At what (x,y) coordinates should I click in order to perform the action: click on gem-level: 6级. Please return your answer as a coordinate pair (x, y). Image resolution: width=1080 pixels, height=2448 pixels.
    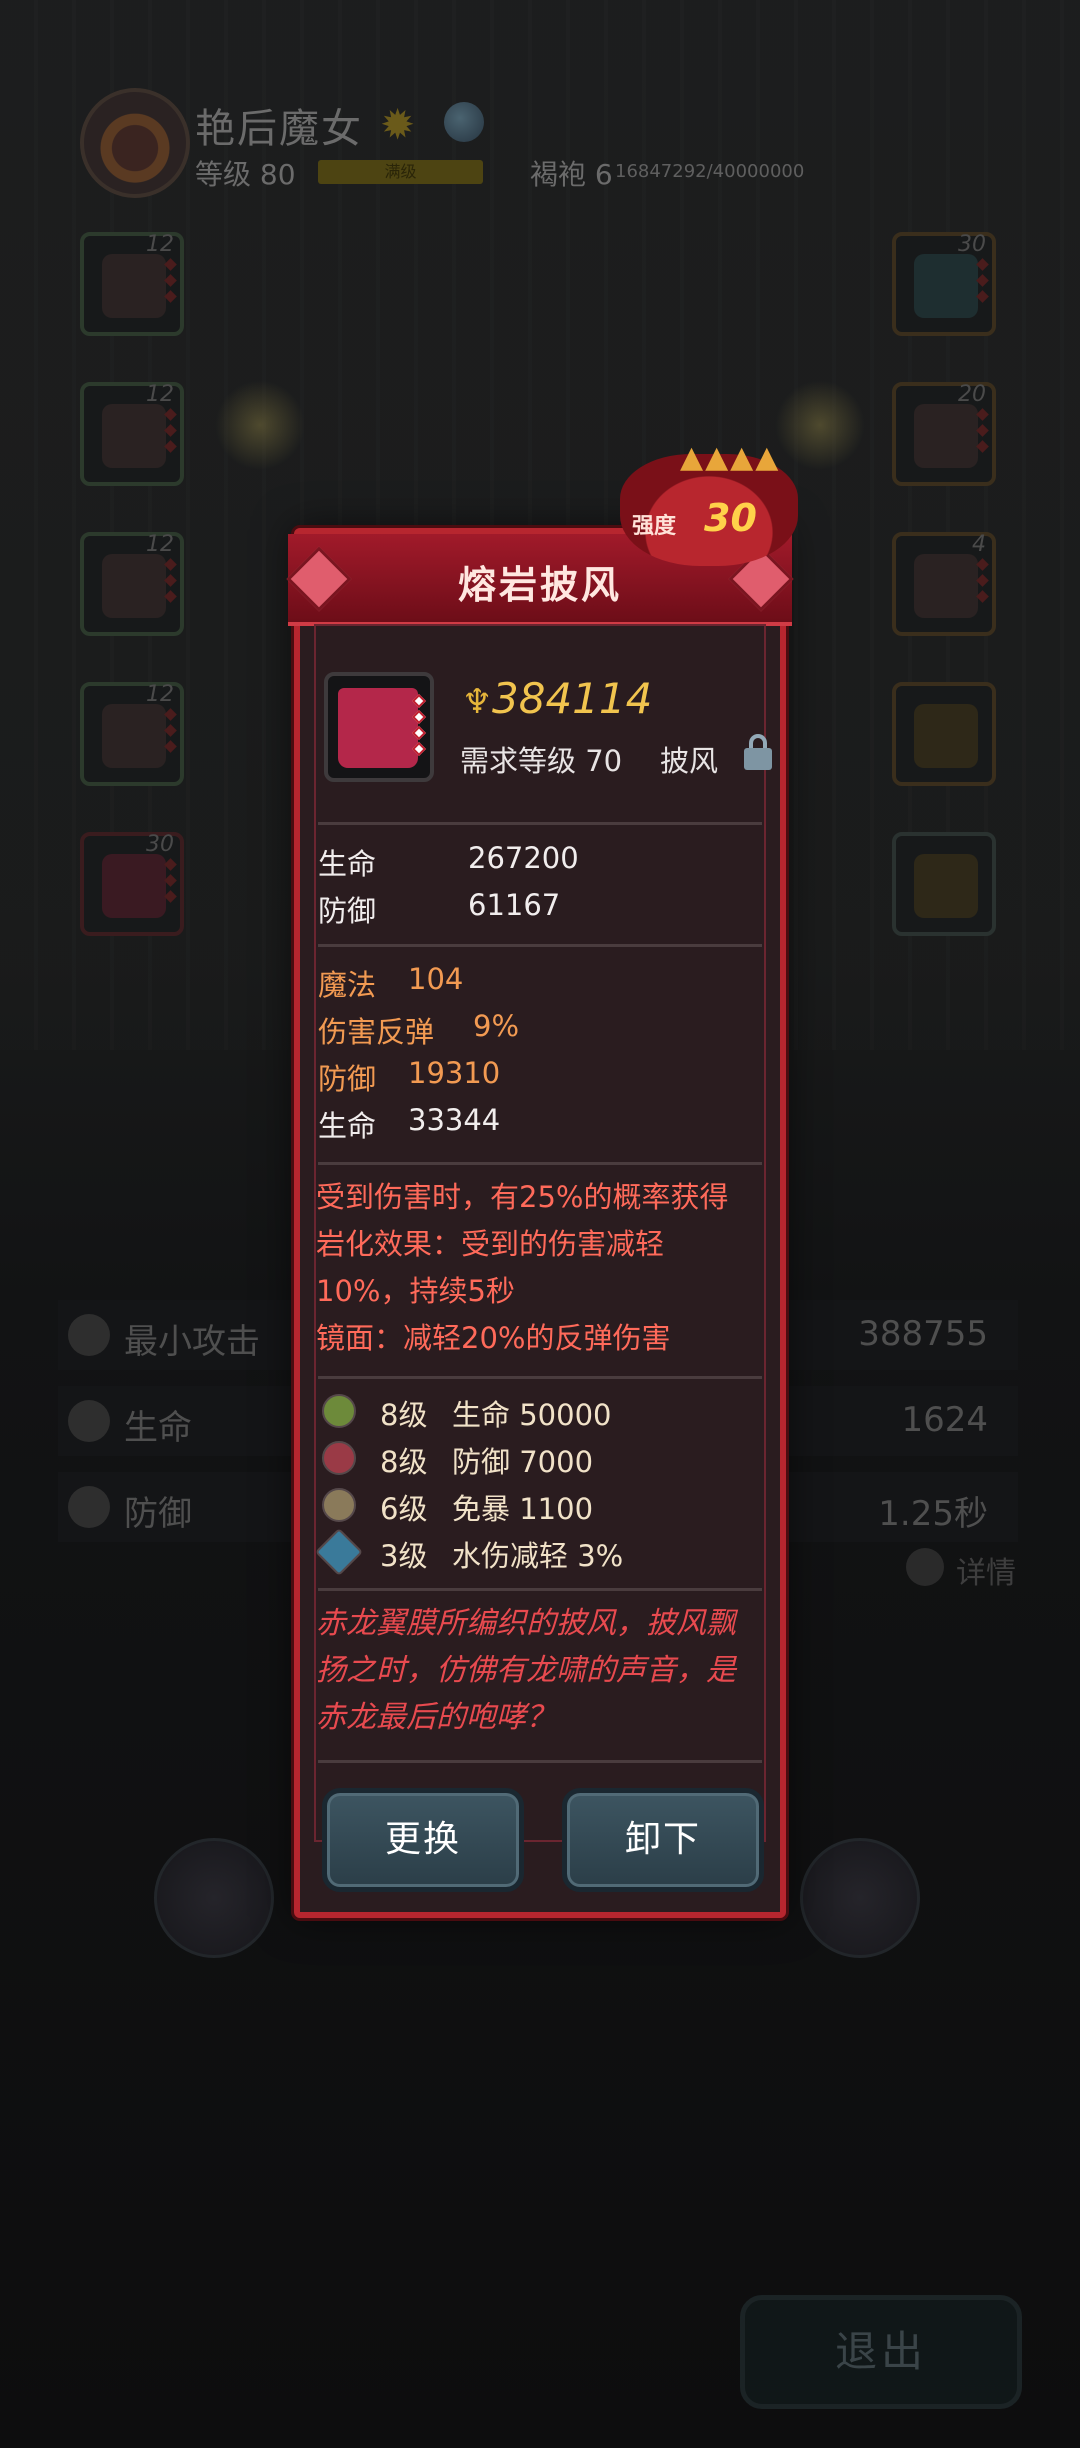
    Looking at the image, I should click on (404, 1509).